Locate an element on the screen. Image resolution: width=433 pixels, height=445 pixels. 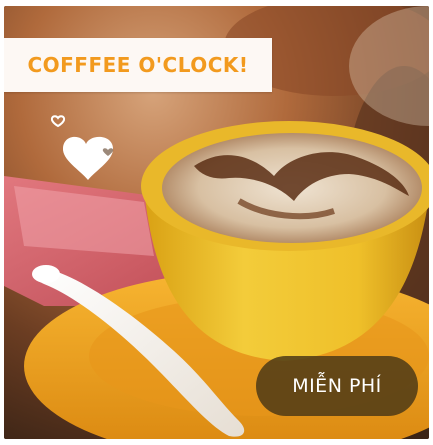
title-banner: COFFFEE O'CLOCK! is located at coordinates (138, 65).